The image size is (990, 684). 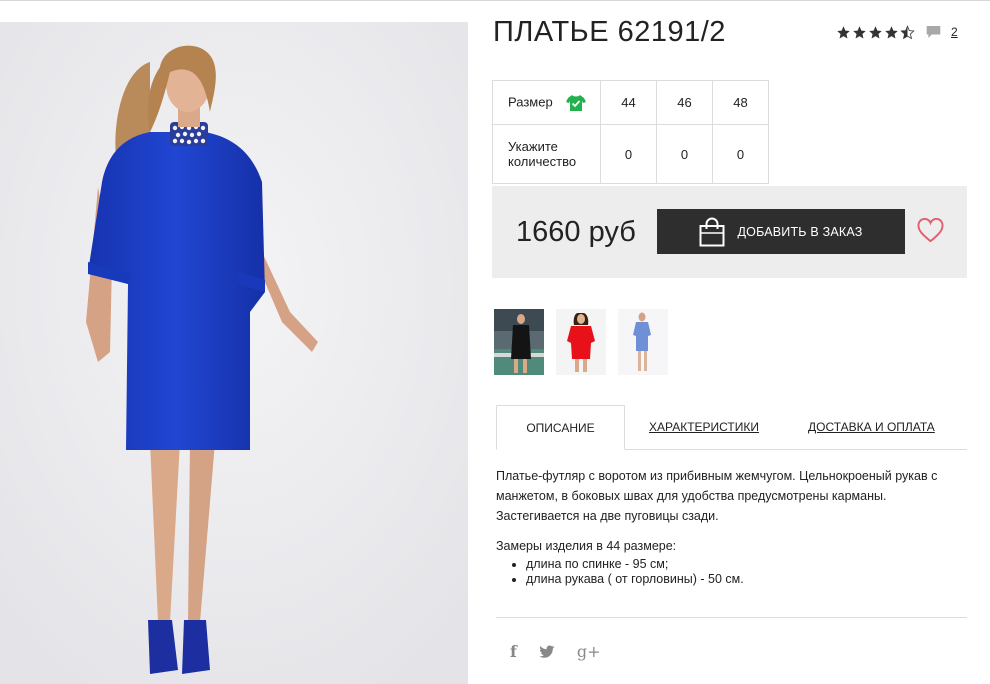 I want to click on size-label-cell: Размер, so click(x=546, y=102).